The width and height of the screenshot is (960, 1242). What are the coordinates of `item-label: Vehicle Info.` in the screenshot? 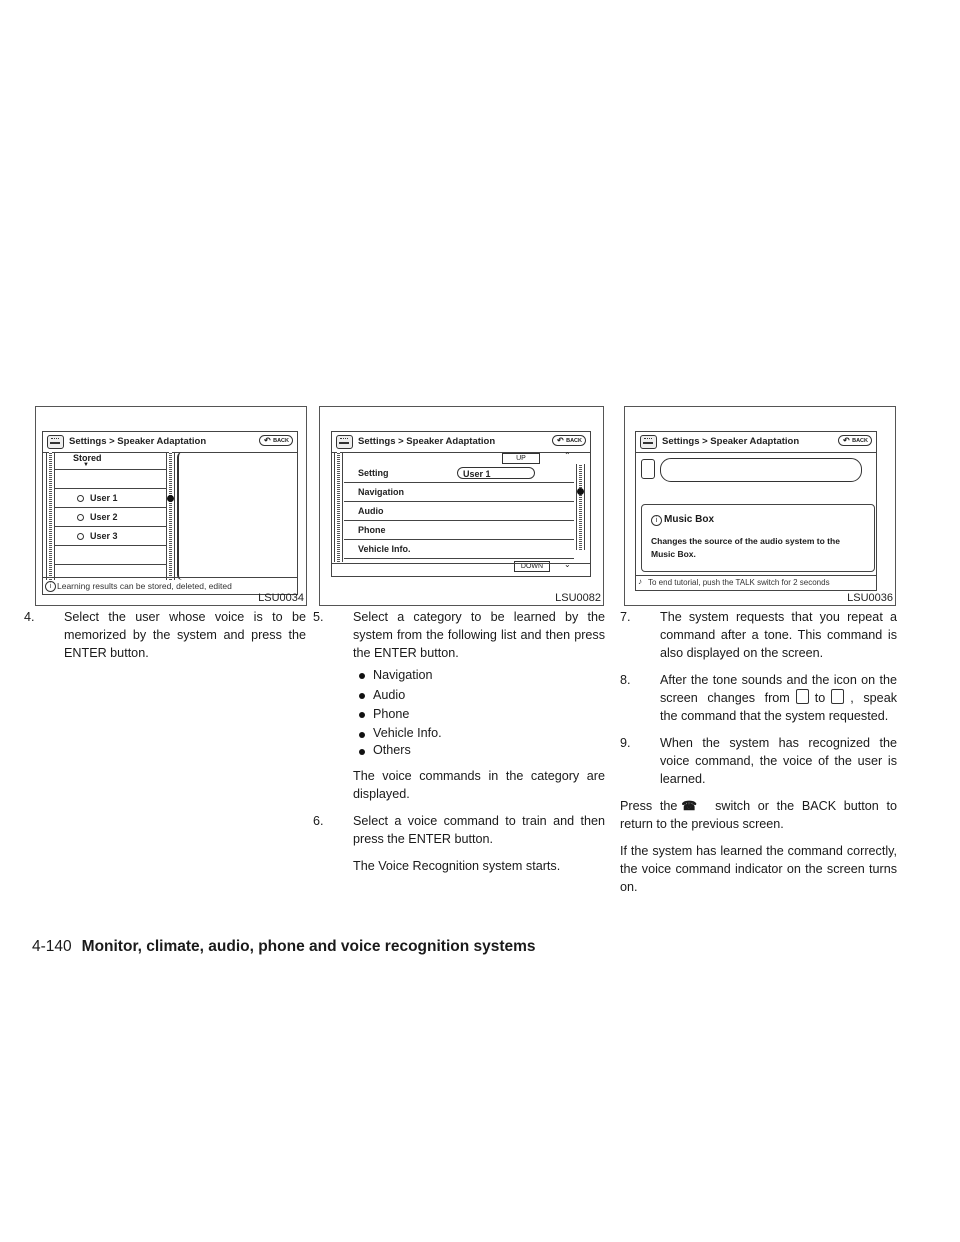 It's located at (384, 549).